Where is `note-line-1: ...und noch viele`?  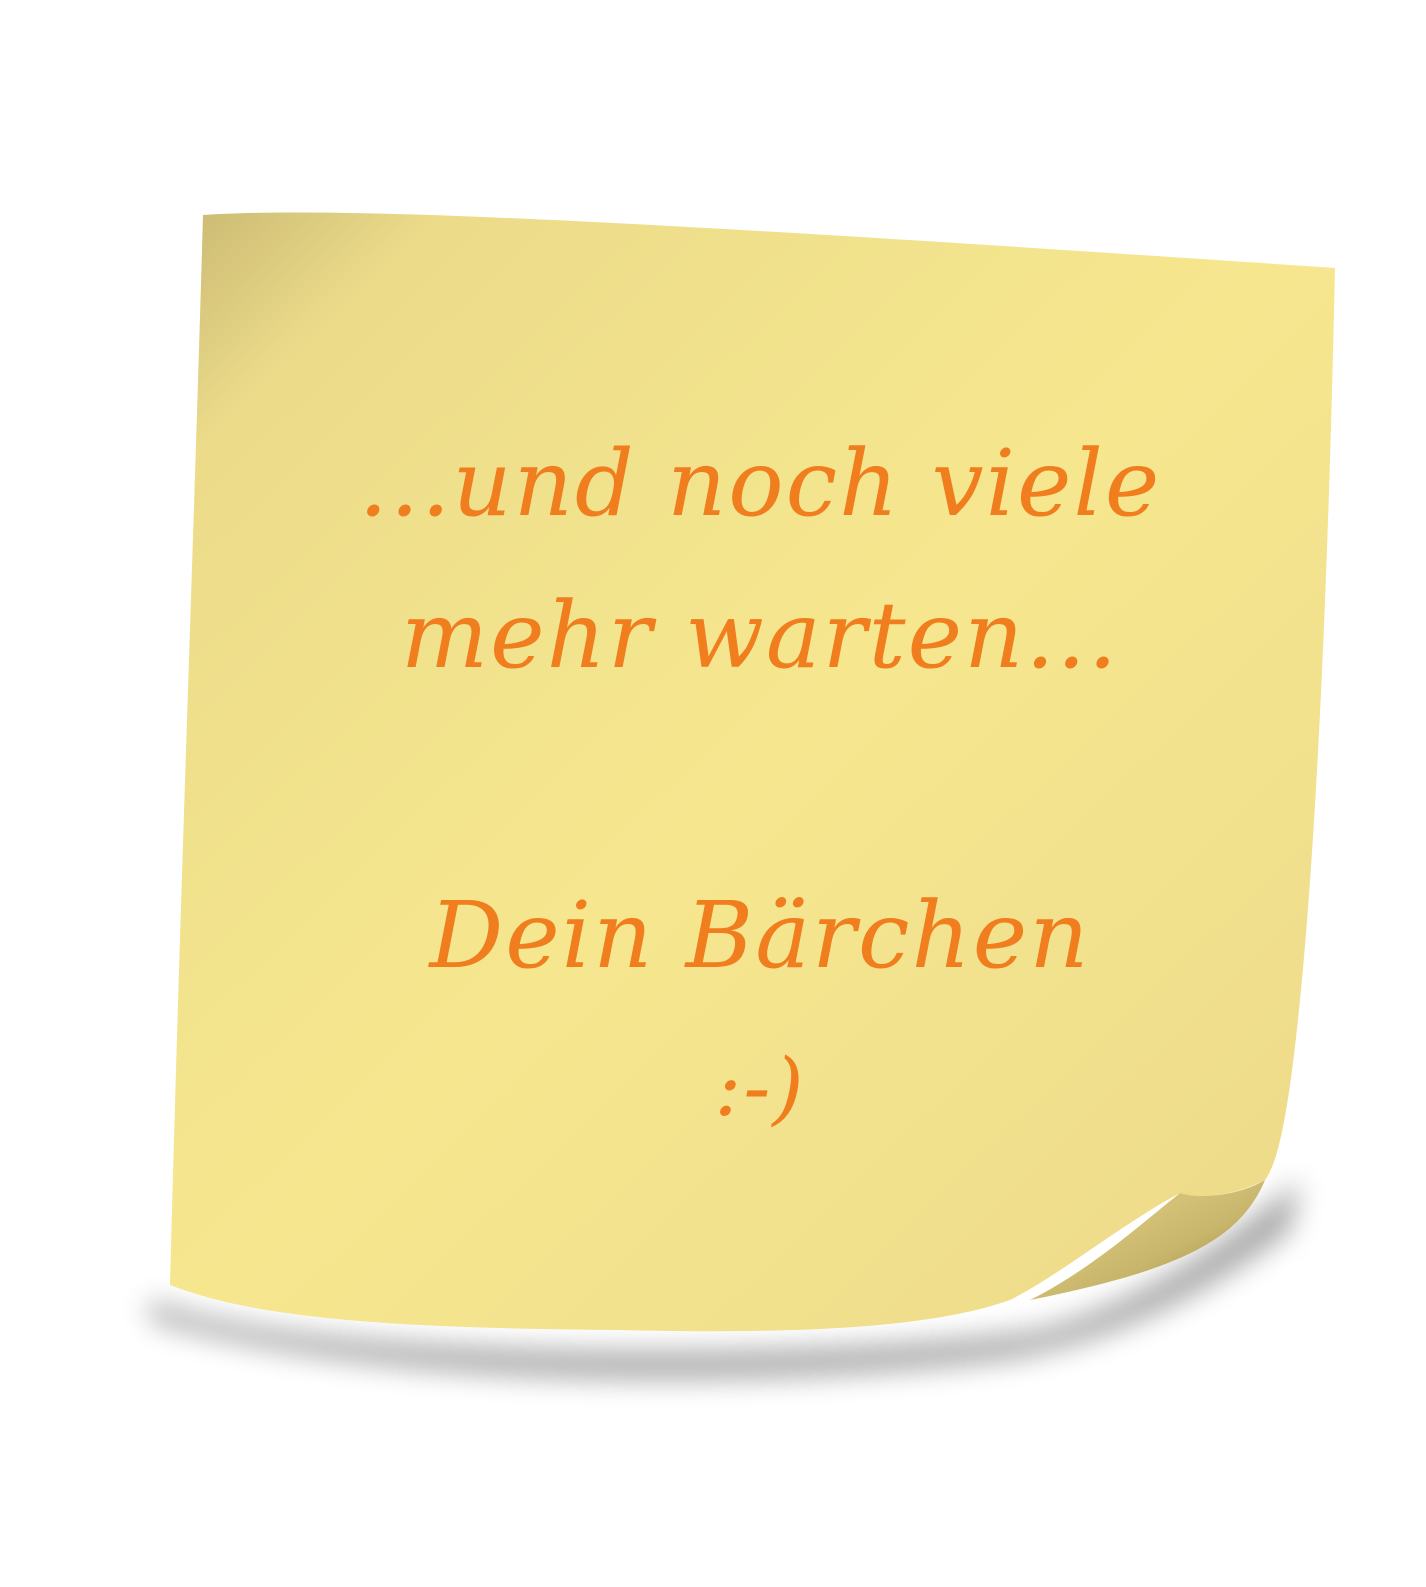 note-line-1: ...und noch viele is located at coordinates (760, 483).